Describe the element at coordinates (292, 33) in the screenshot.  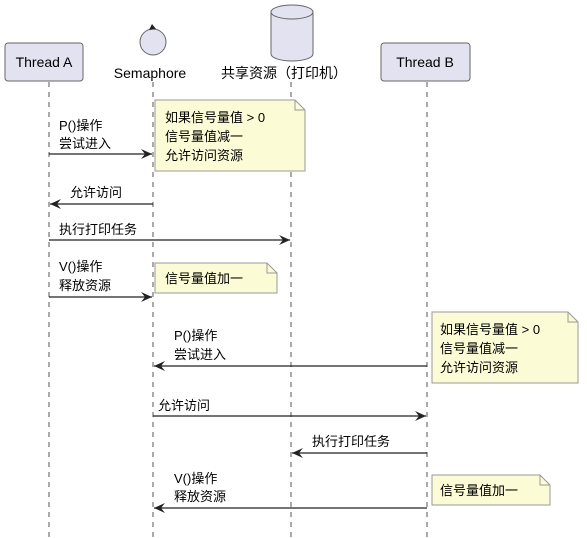
I see `database-icon` at that location.